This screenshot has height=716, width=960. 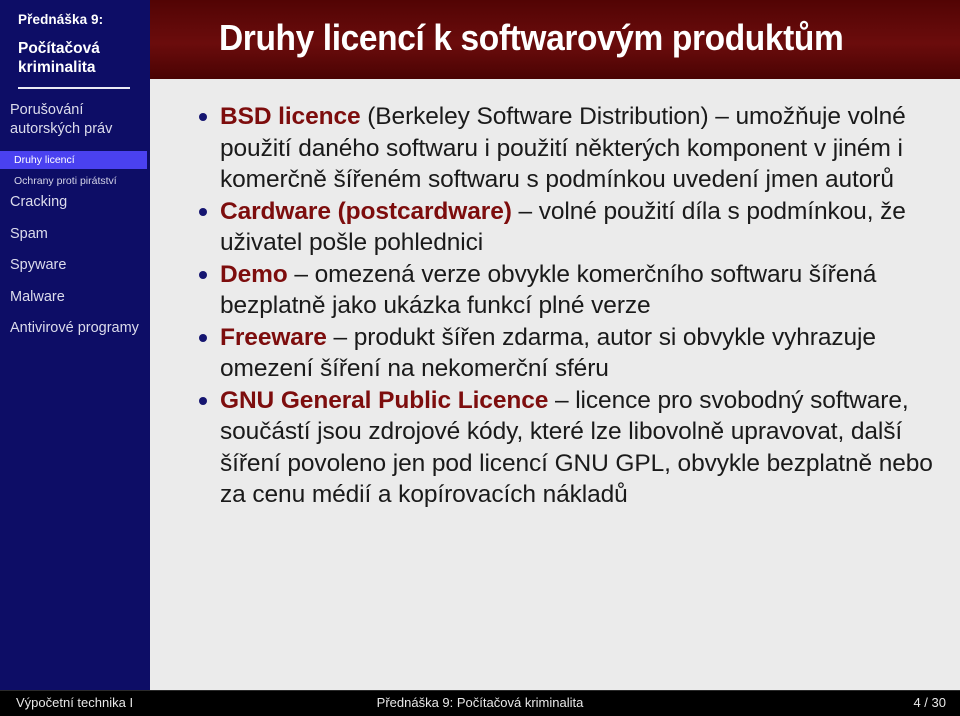 What do you see at coordinates (77, 58) in the screenshot?
I see `sidebar-course-title: Počítačová kriminalita` at bounding box center [77, 58].